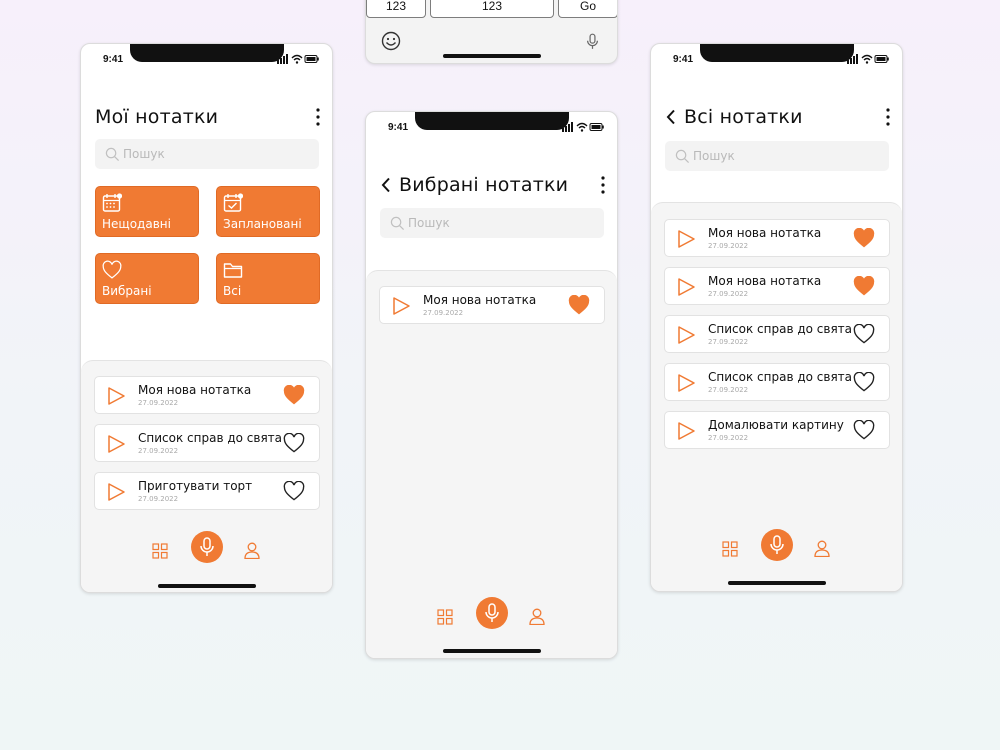 The width and height of the screenshot is (1000, 750). Describe the element at coordinates (743, 117) in the screenshot. I see `page-title: Всі нотатки` at that location.